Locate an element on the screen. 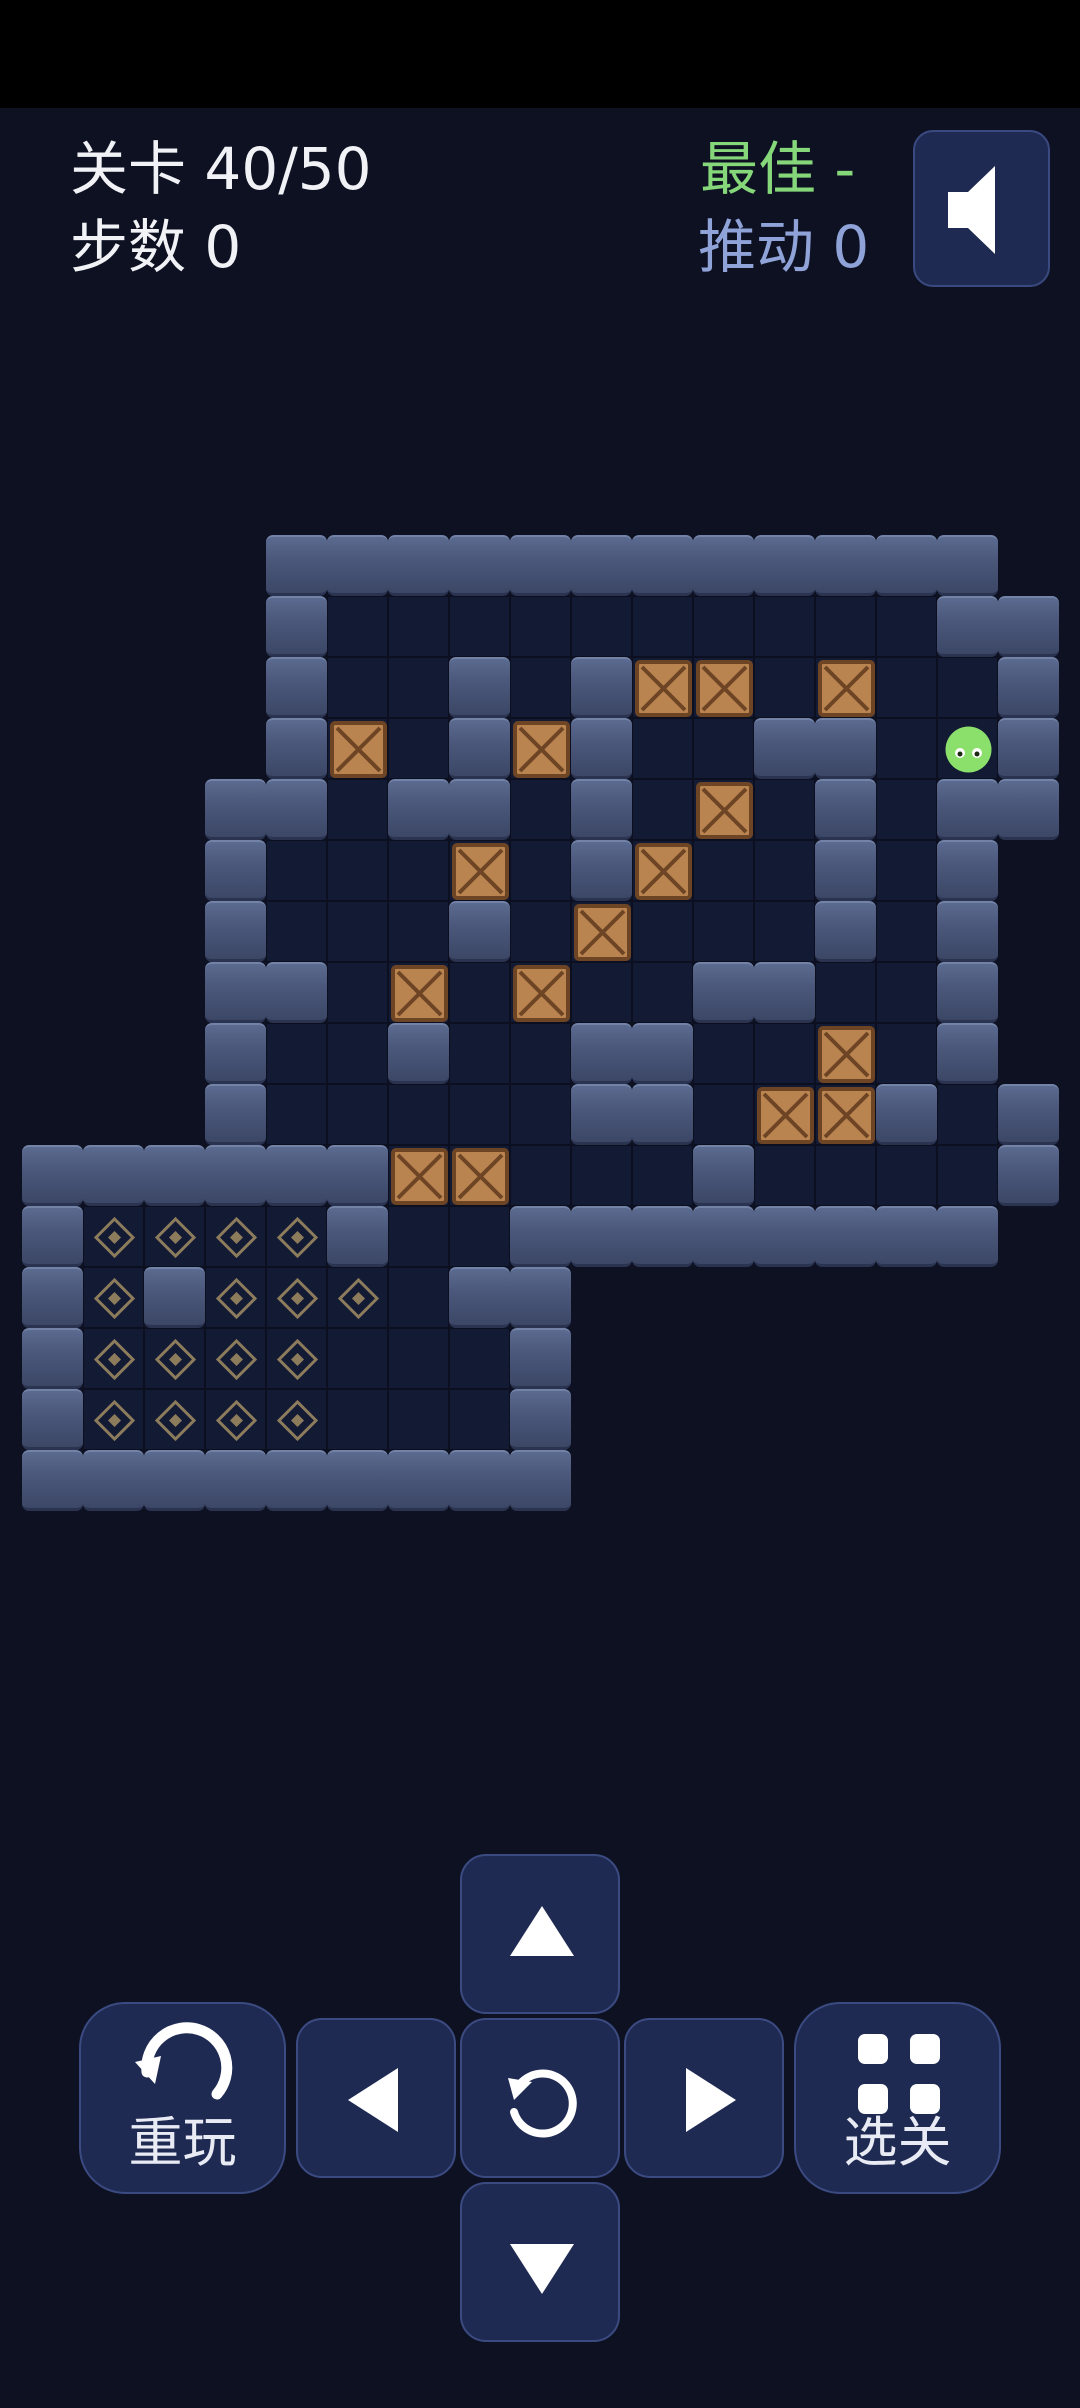 The height and width of the screenshot is (2408, 1080). undo-button is located at coordinates (540, 2098).